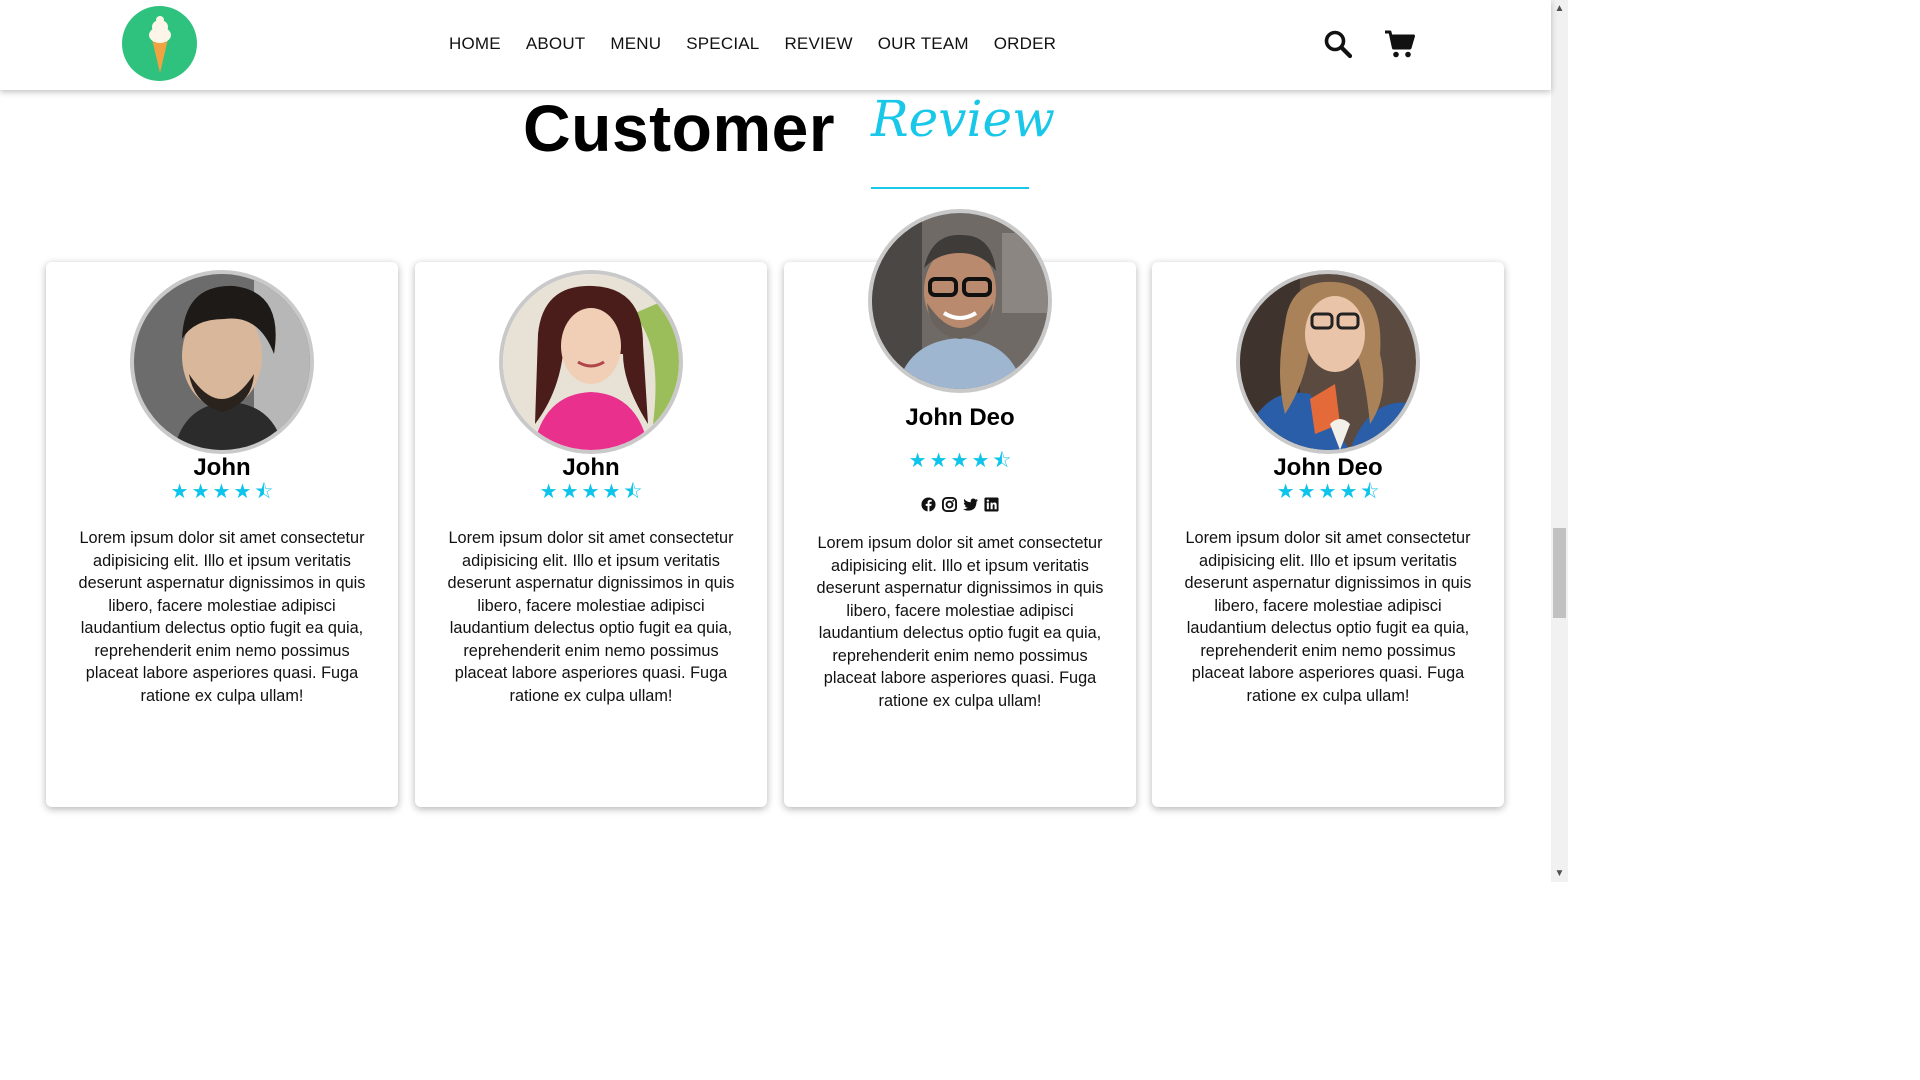  What do you see at coordinates (963, 119) in the screenshot?
I see `heading-accent: Review` at bounding box center [963, 119].